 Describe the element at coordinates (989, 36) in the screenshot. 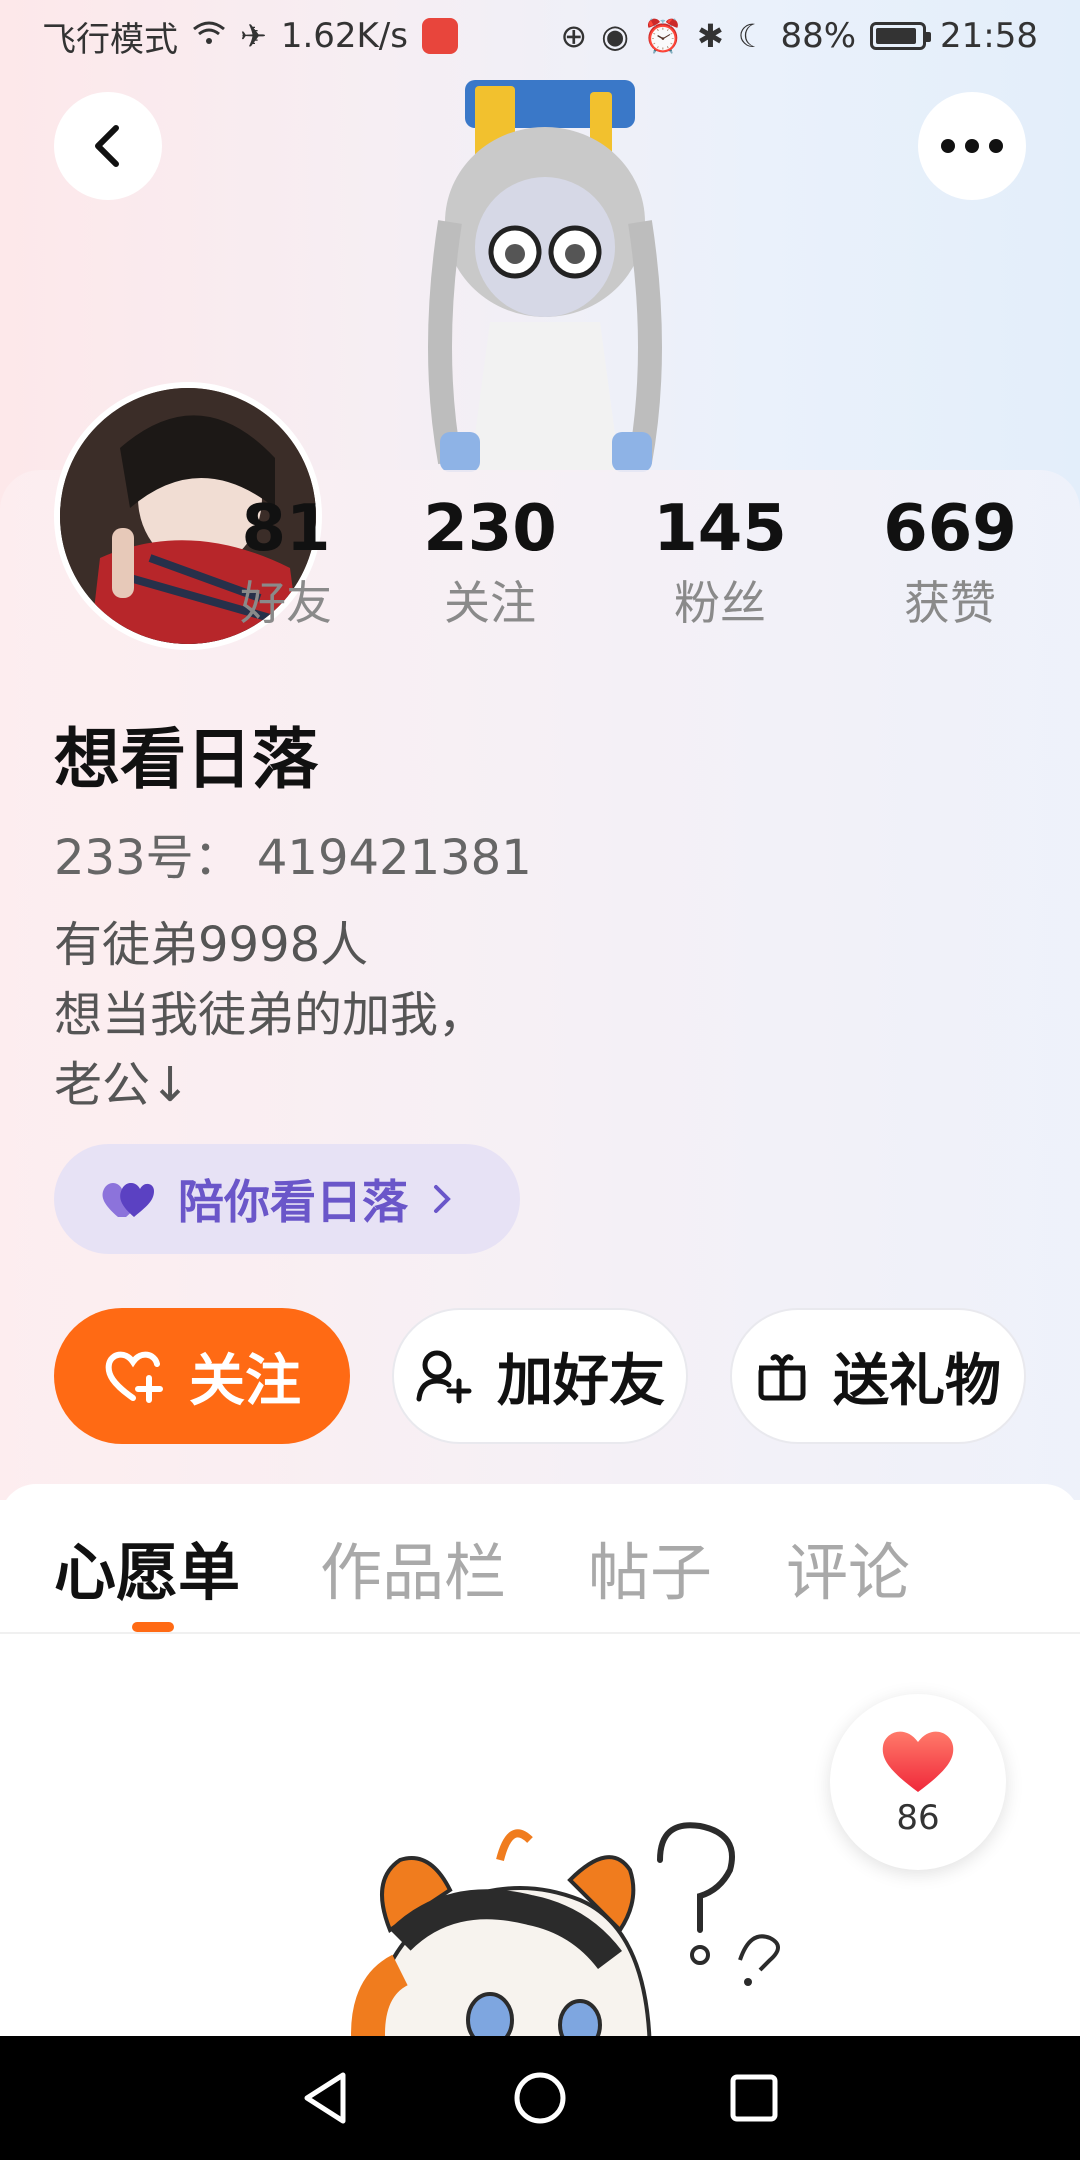

I see `clock: 21:58` at that location.